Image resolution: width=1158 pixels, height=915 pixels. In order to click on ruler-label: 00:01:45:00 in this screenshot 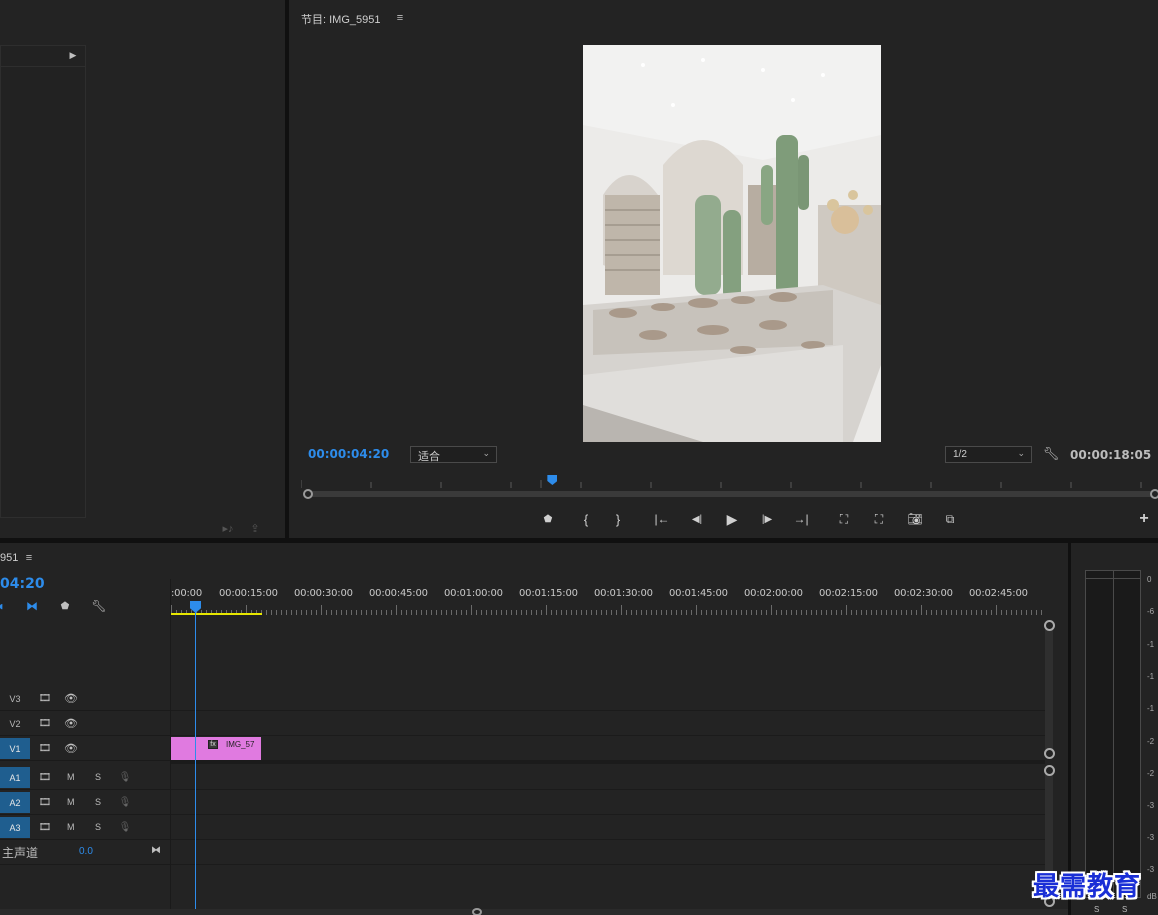, I will do `click(698, 593)`.